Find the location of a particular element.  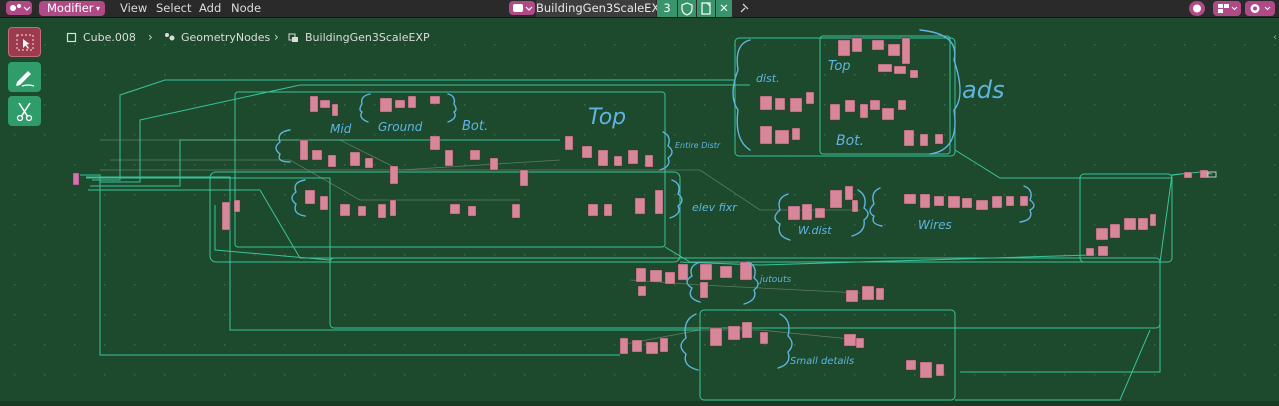

annotate-tool is located at coordinates (24, 77).